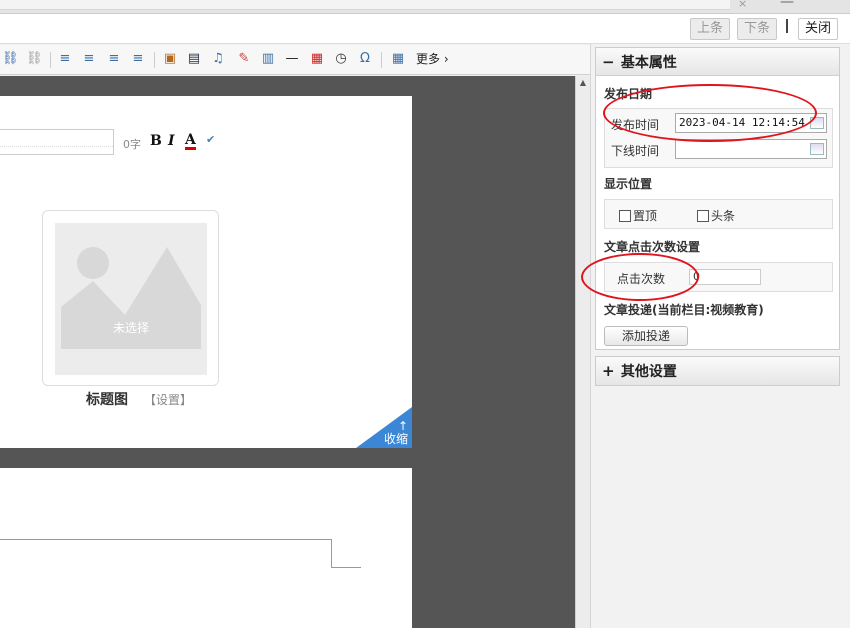 The height and width of the screenshot is (628, 850). What do you see at coordinates (609, 371) in the screenshot?
I see `expand-plus-icon: +` at bounding box center [609, 371].